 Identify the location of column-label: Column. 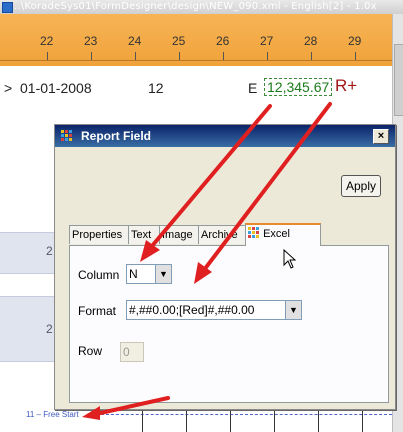
(99, 275).